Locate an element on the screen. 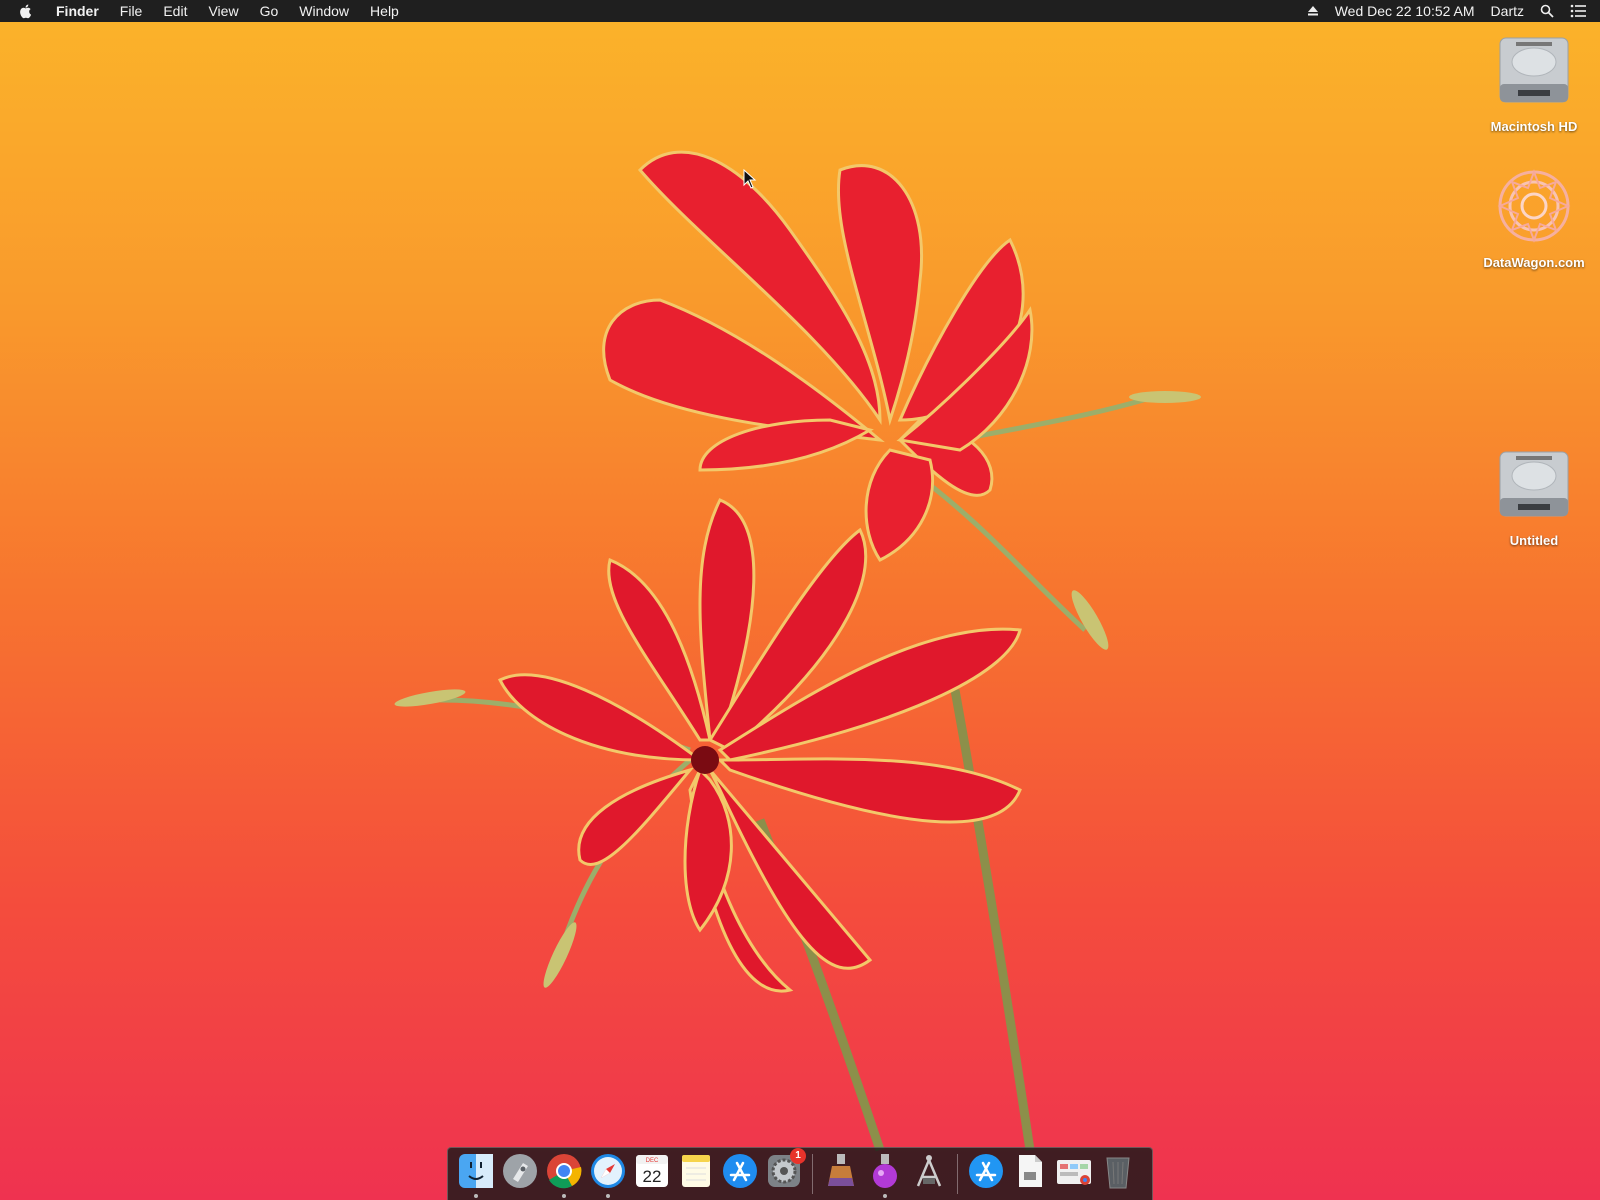 Image resolution: width=1600 pixels, height=1200 pixels. user-name: Dartz is located at coordinates (1507, 11).